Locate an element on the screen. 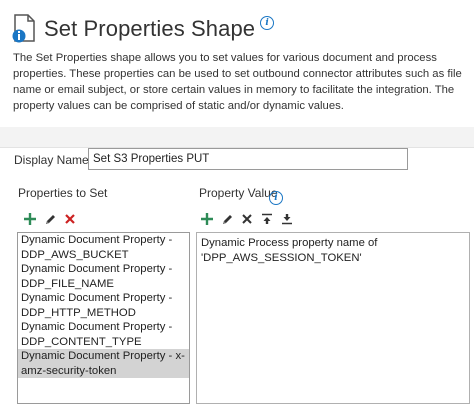  properties-toolbar is located at coordinates (52, 219).